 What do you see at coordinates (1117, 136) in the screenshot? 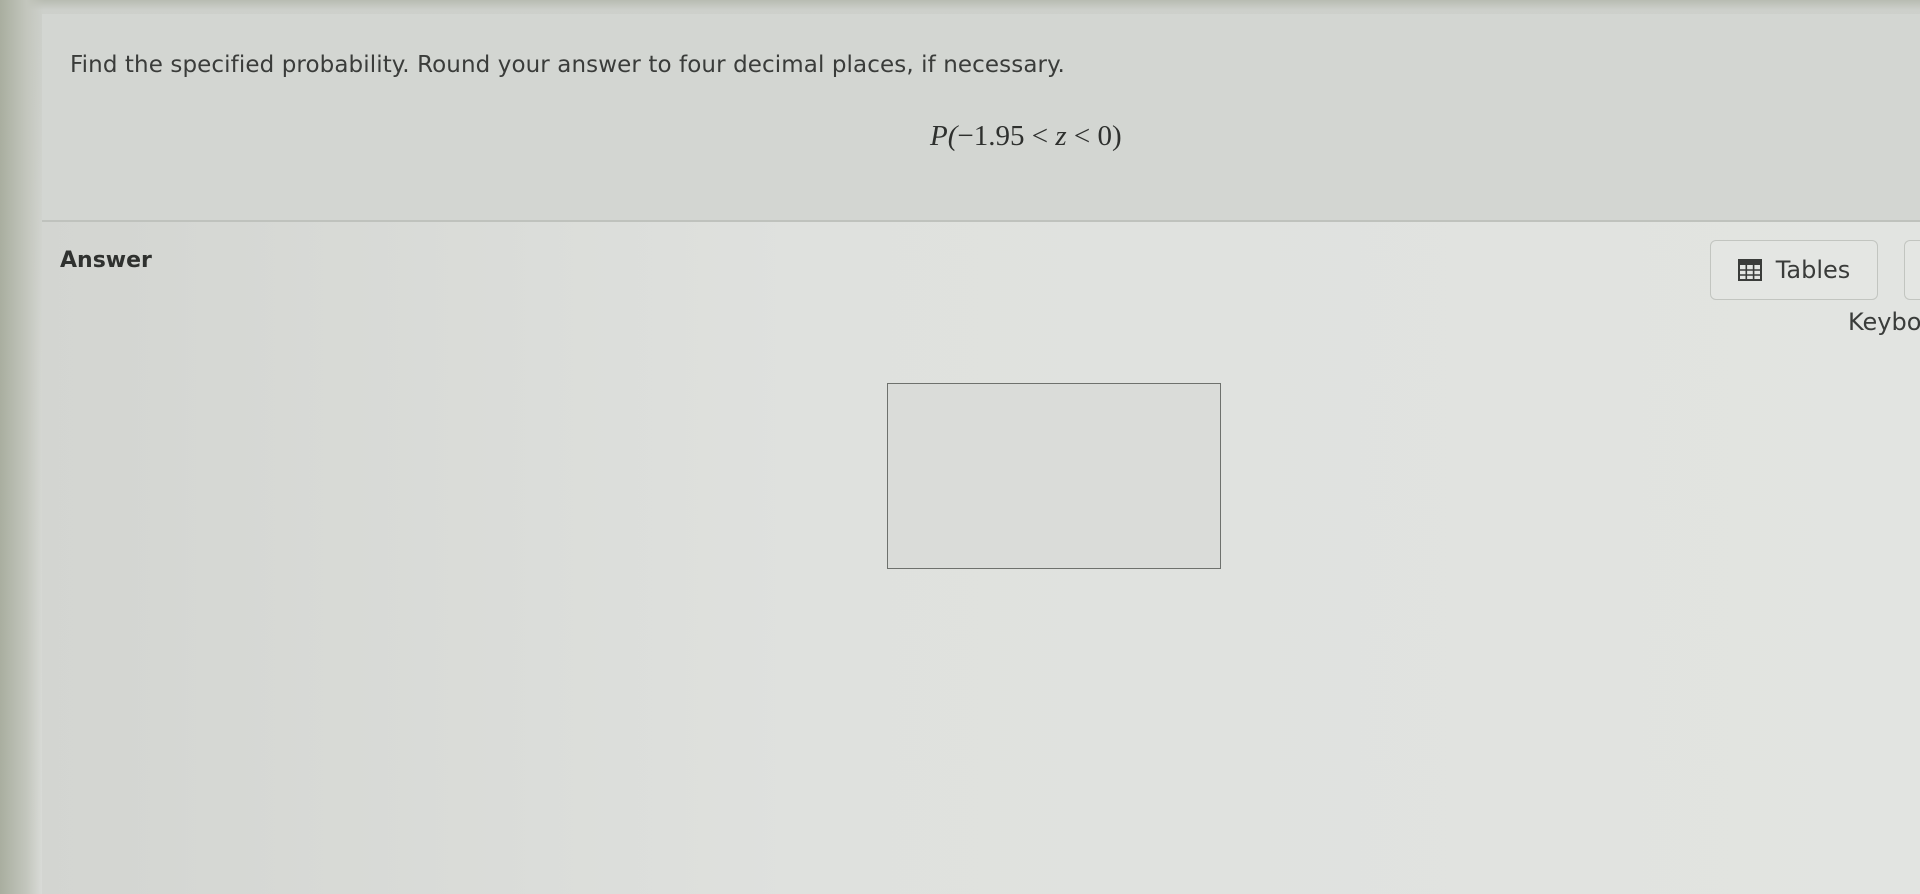
I see `expr-suffix: )` at bounding box center [1117, 136].